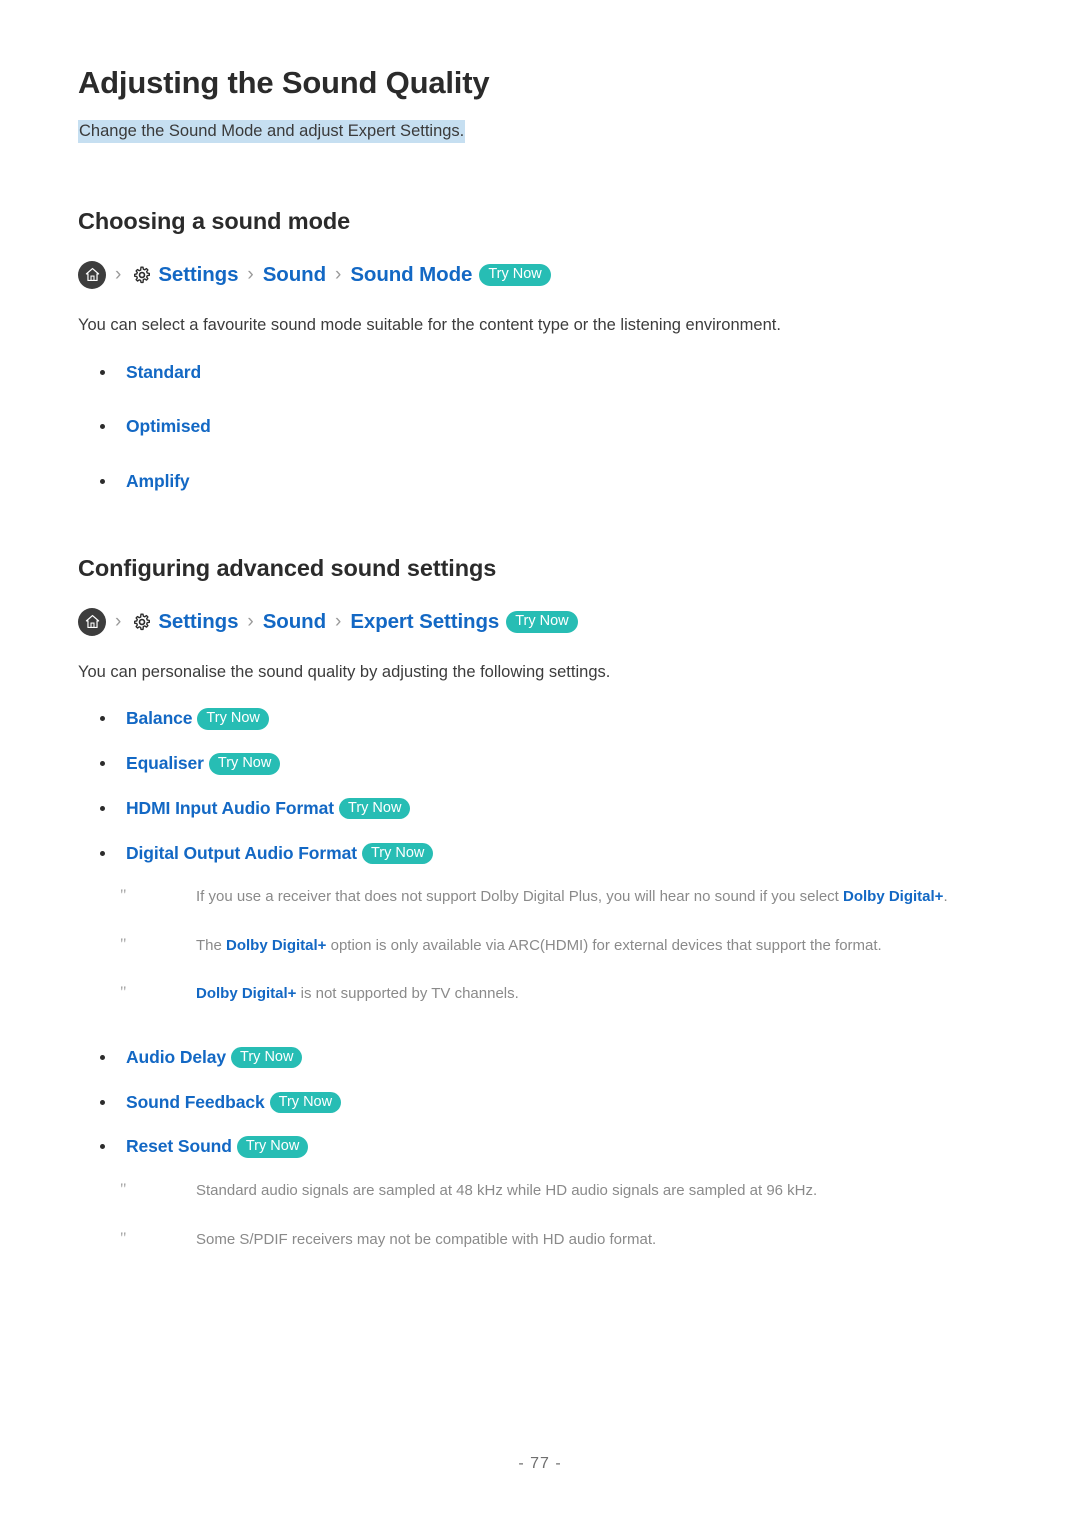  I want to click on list-item-label: Reset Sound, so click(179, 1146).